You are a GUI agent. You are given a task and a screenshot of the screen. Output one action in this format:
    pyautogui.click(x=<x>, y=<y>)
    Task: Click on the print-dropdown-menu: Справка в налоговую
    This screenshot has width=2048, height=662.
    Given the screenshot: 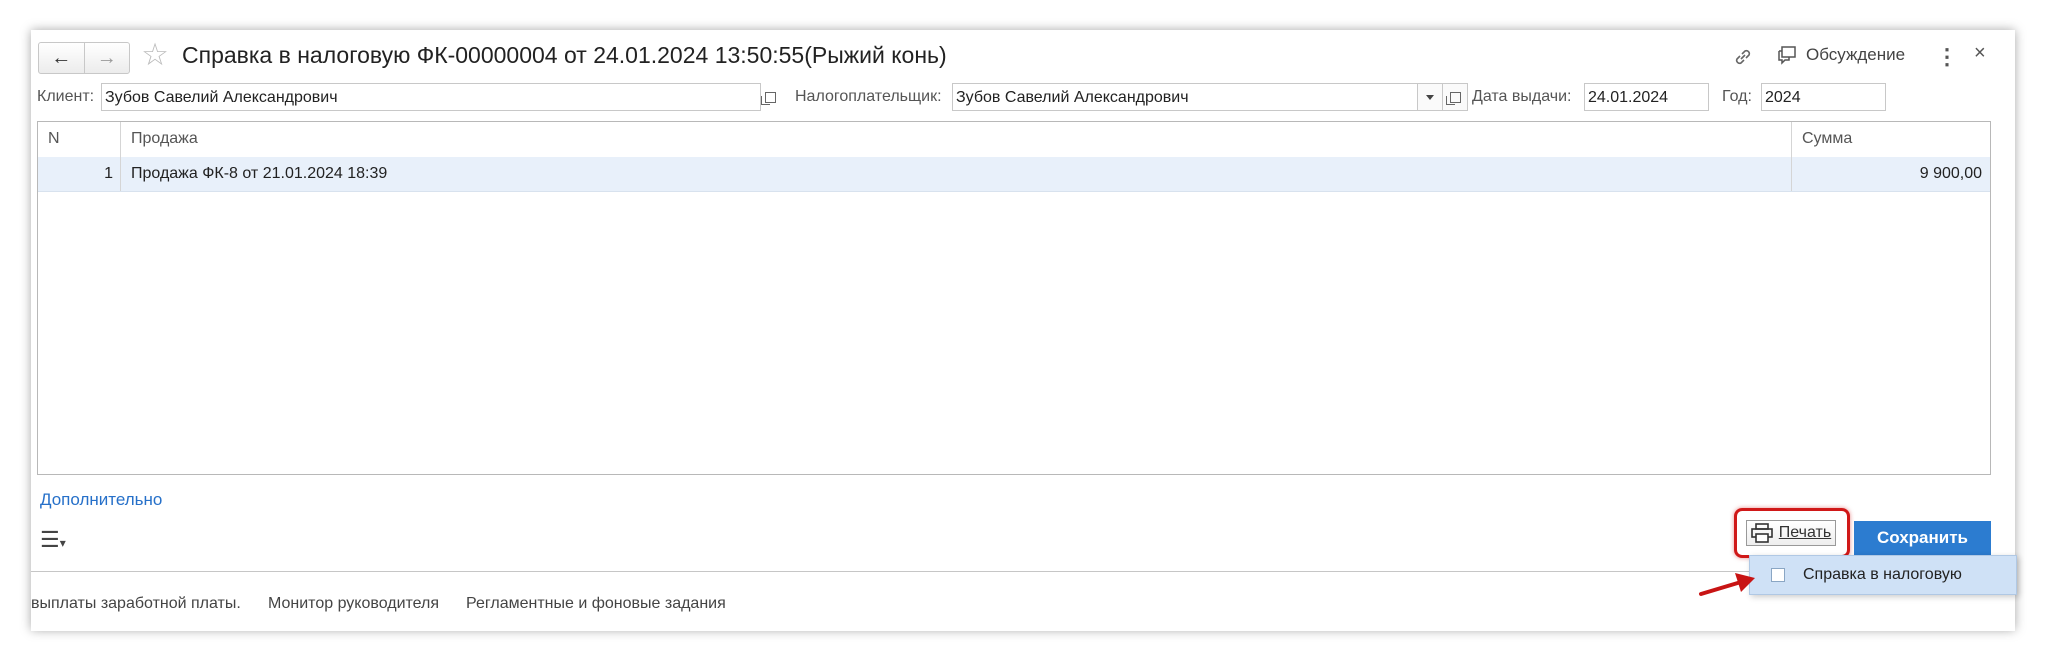 What is the action you would take?
    pyautogui.click(x=1883, y=575)
    